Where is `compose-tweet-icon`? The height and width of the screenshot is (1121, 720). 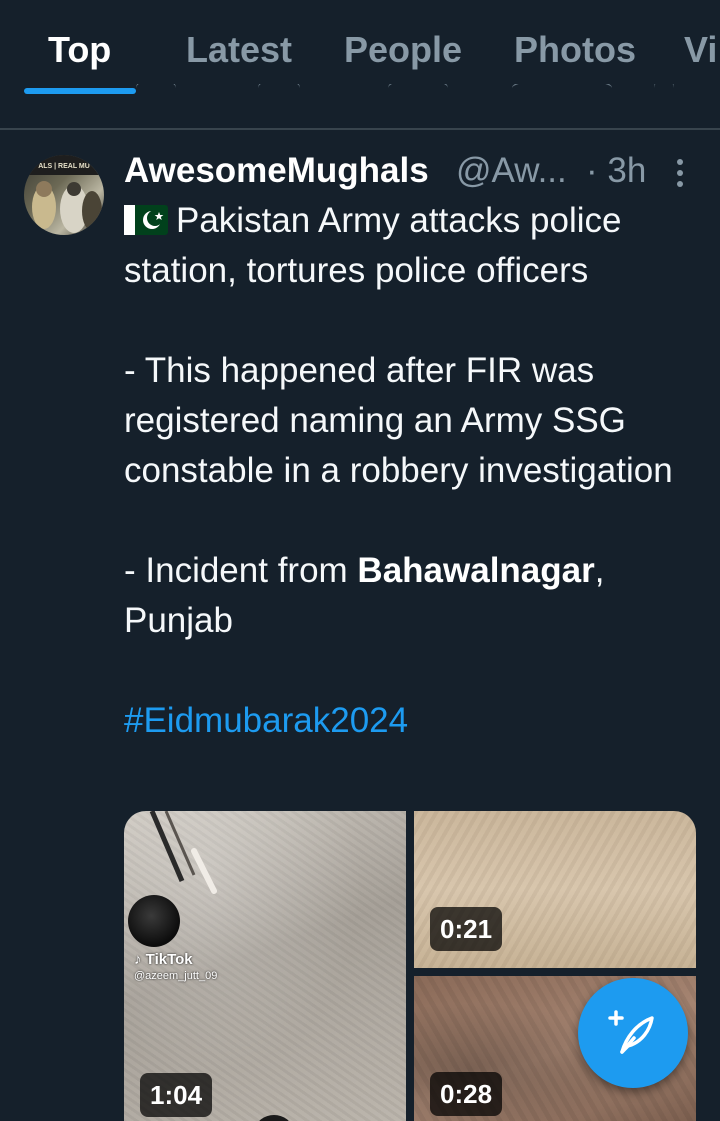
compose-tweet-icon is located at coordinates (631, 1032).